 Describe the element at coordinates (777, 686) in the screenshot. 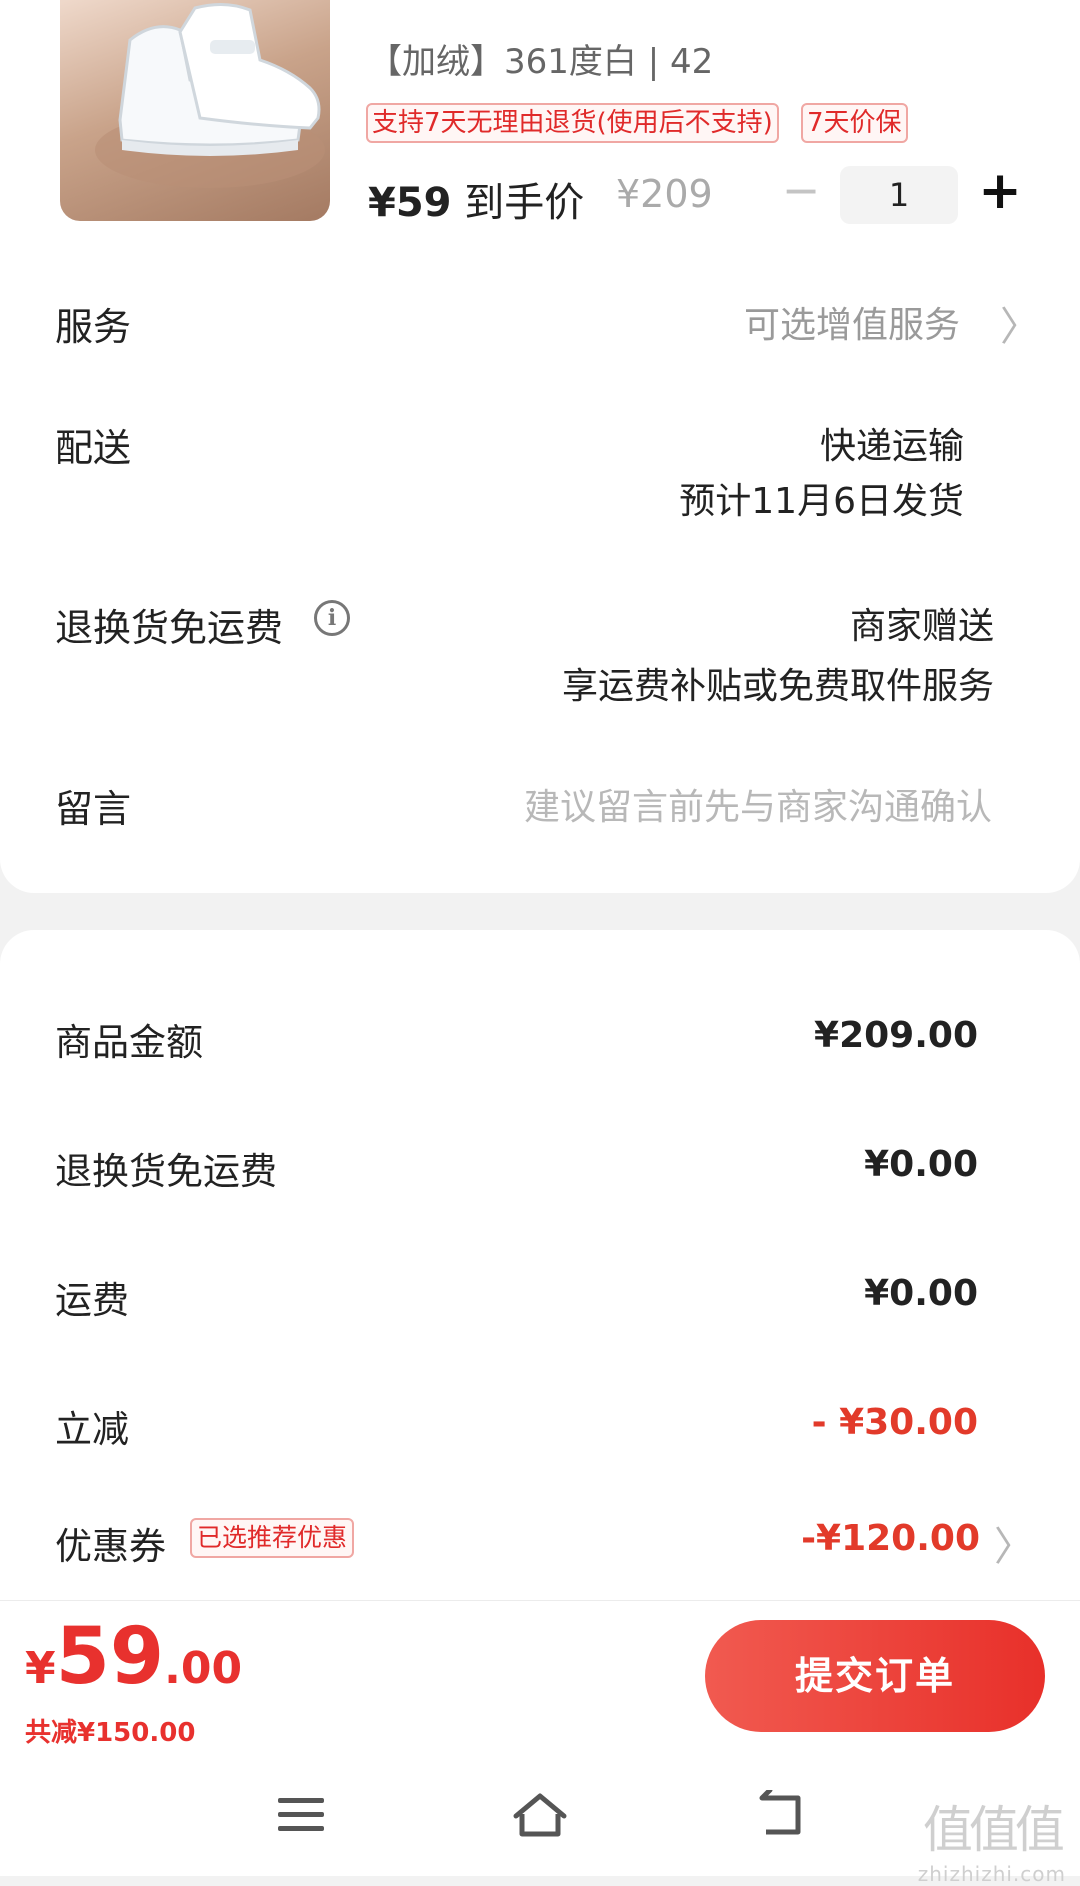

I see `return-shipping-desc: 享运费补贴或免费取件服务` at that location.